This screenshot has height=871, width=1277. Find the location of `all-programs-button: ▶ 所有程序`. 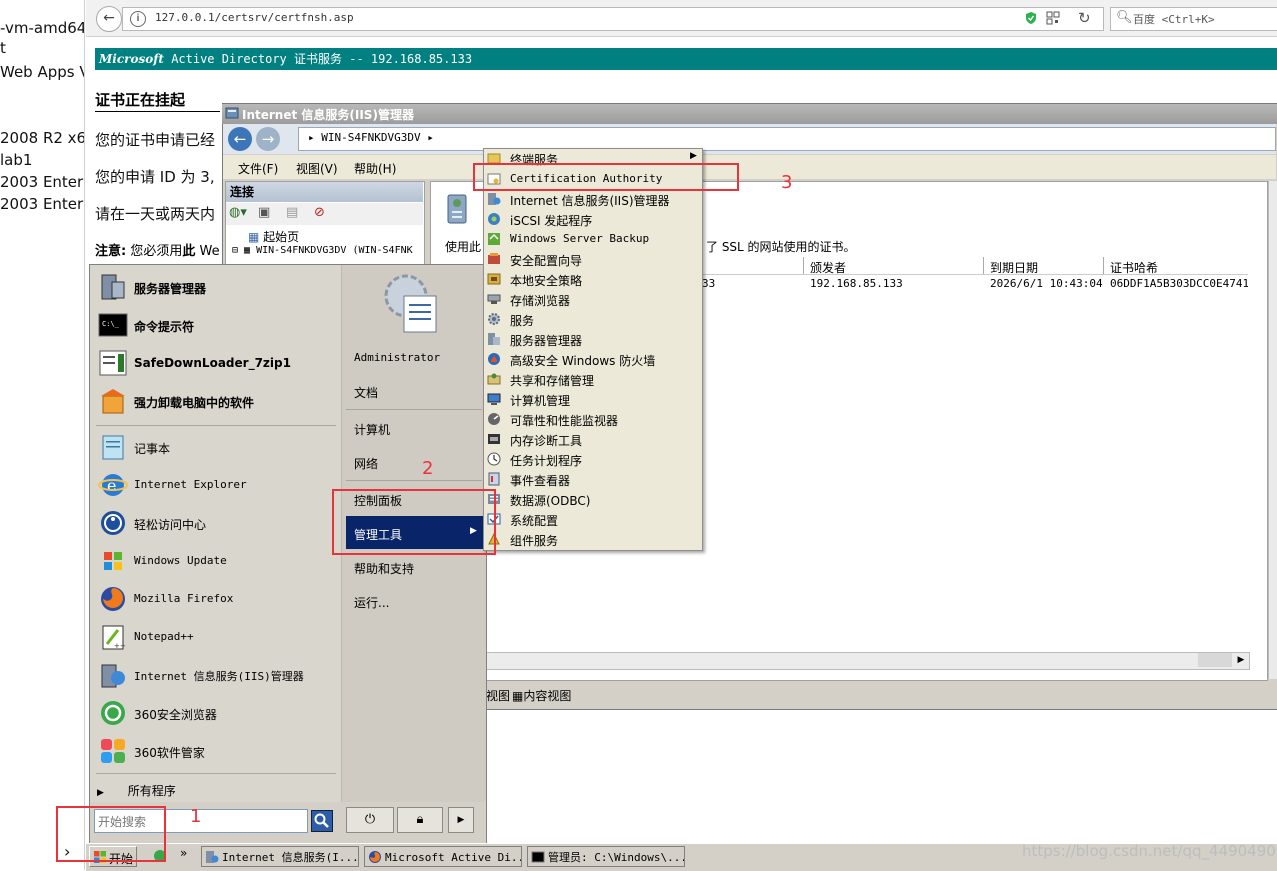

all-programs-button: ▶ 所有程序 is located at coordinates (136, 790).